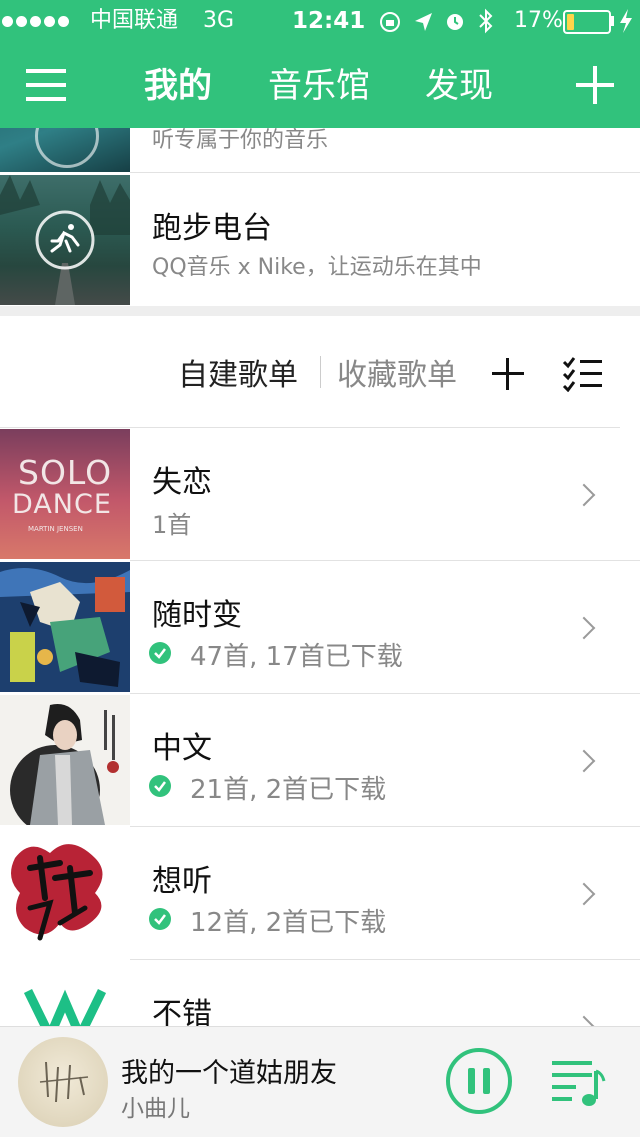 This screenshot has width=640, height=1137. I want to click on playlist-queue-icon, so click(578, 1083).